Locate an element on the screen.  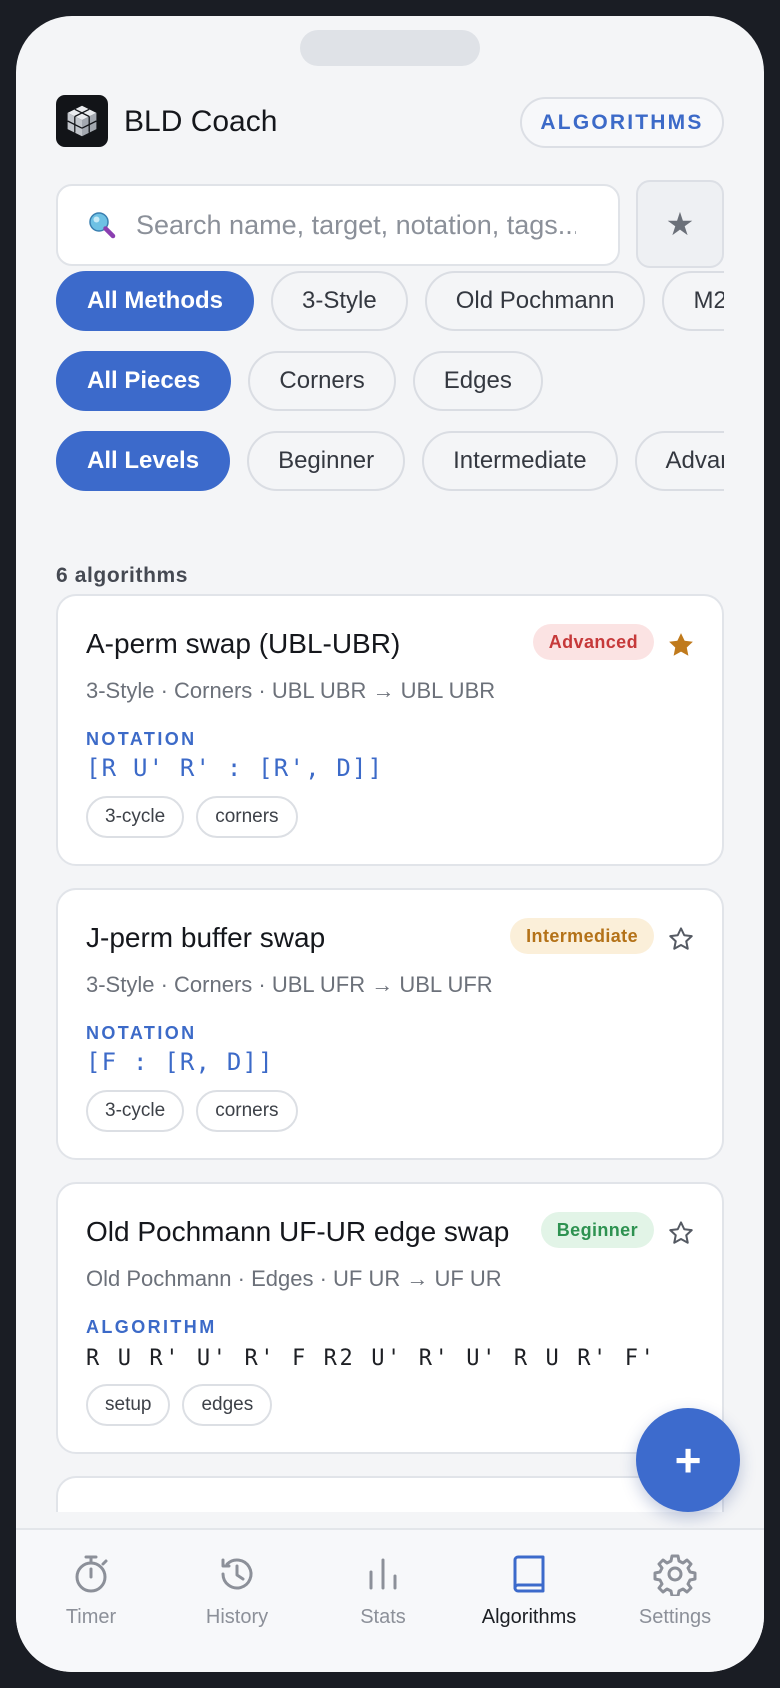
book-icon is located at coordinates (529, 1574).